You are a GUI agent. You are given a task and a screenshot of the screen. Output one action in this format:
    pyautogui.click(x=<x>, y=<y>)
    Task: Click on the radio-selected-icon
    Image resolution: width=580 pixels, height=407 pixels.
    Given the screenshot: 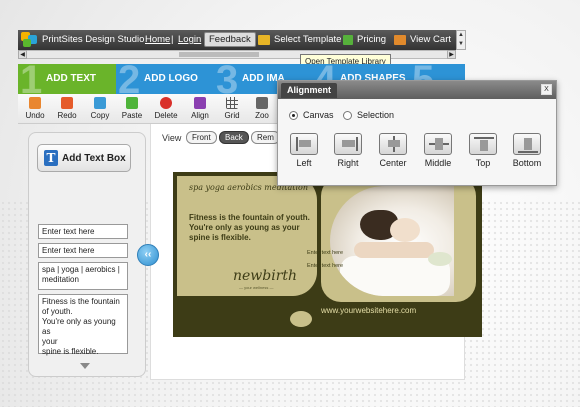 What is the action you would take?
    pyautogui.click(x=293, y=115)
    